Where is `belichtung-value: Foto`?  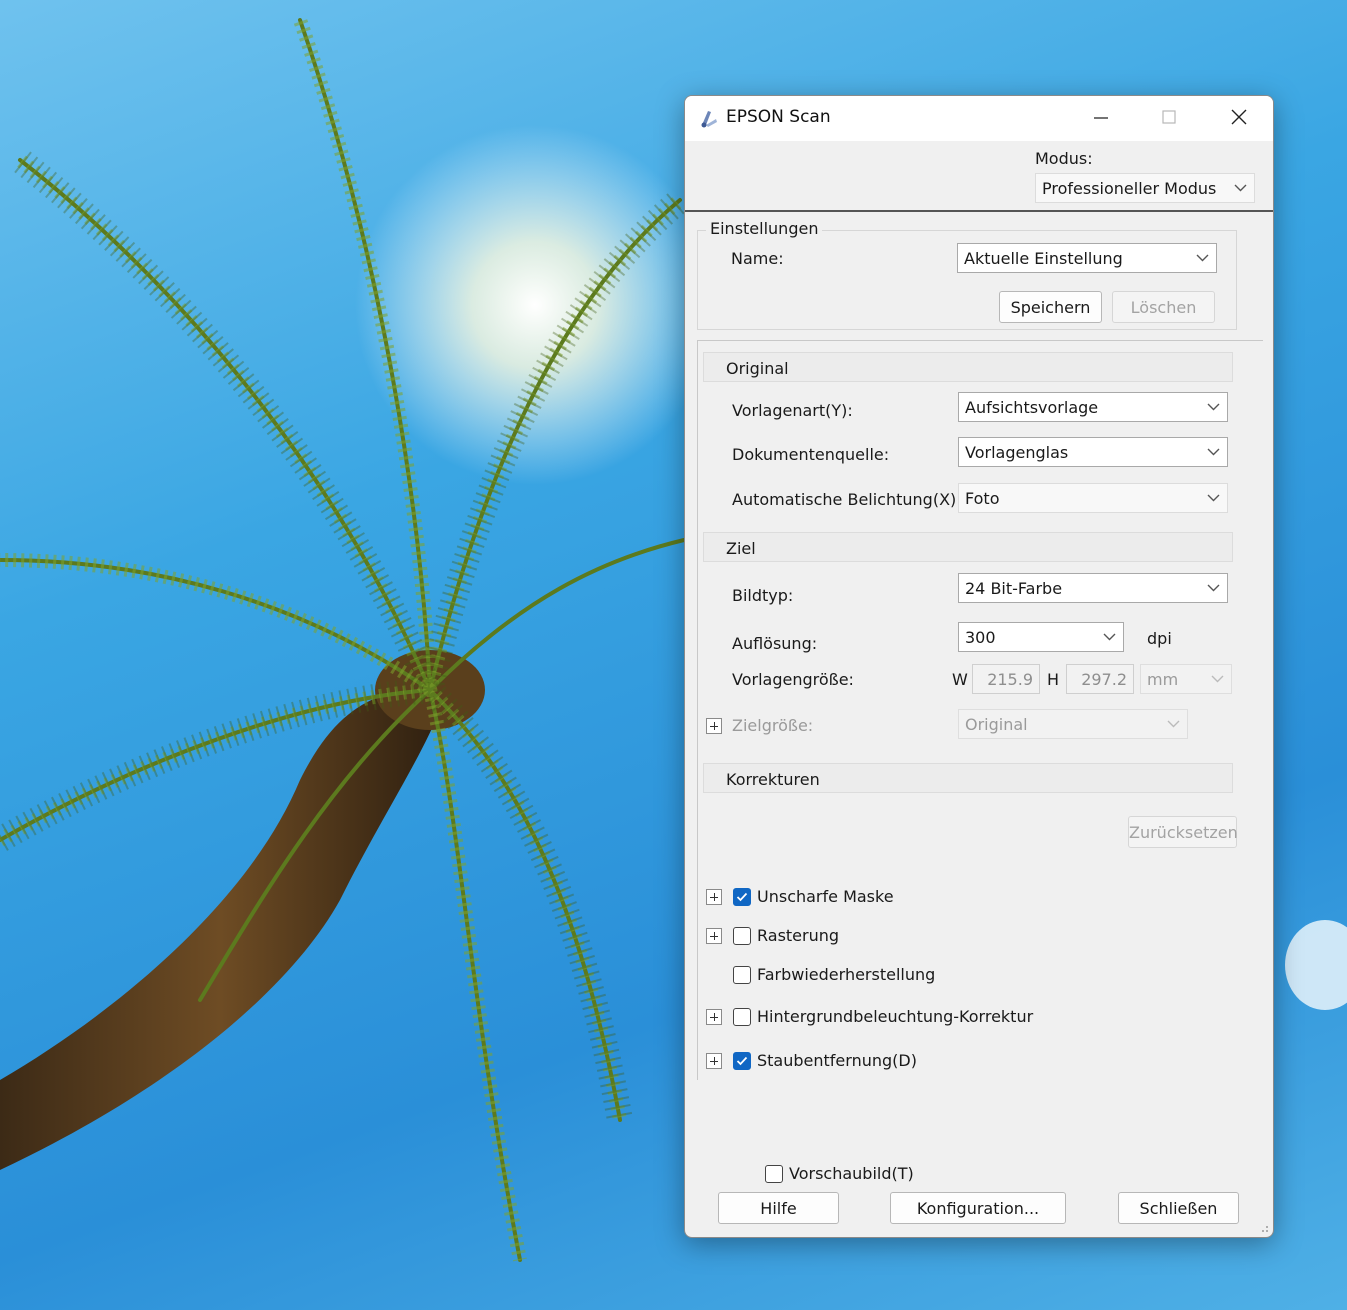
belichtung-value: Foto is located at coordinates (982, 498).